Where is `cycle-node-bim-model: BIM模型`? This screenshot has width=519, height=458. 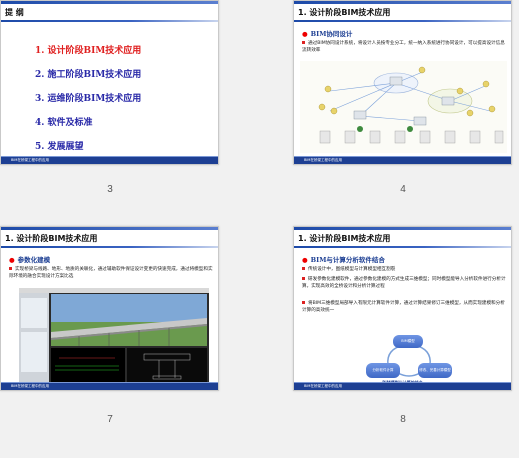 cycle-node-bim-model: BIM模型 is located at coordinates (408, 341).